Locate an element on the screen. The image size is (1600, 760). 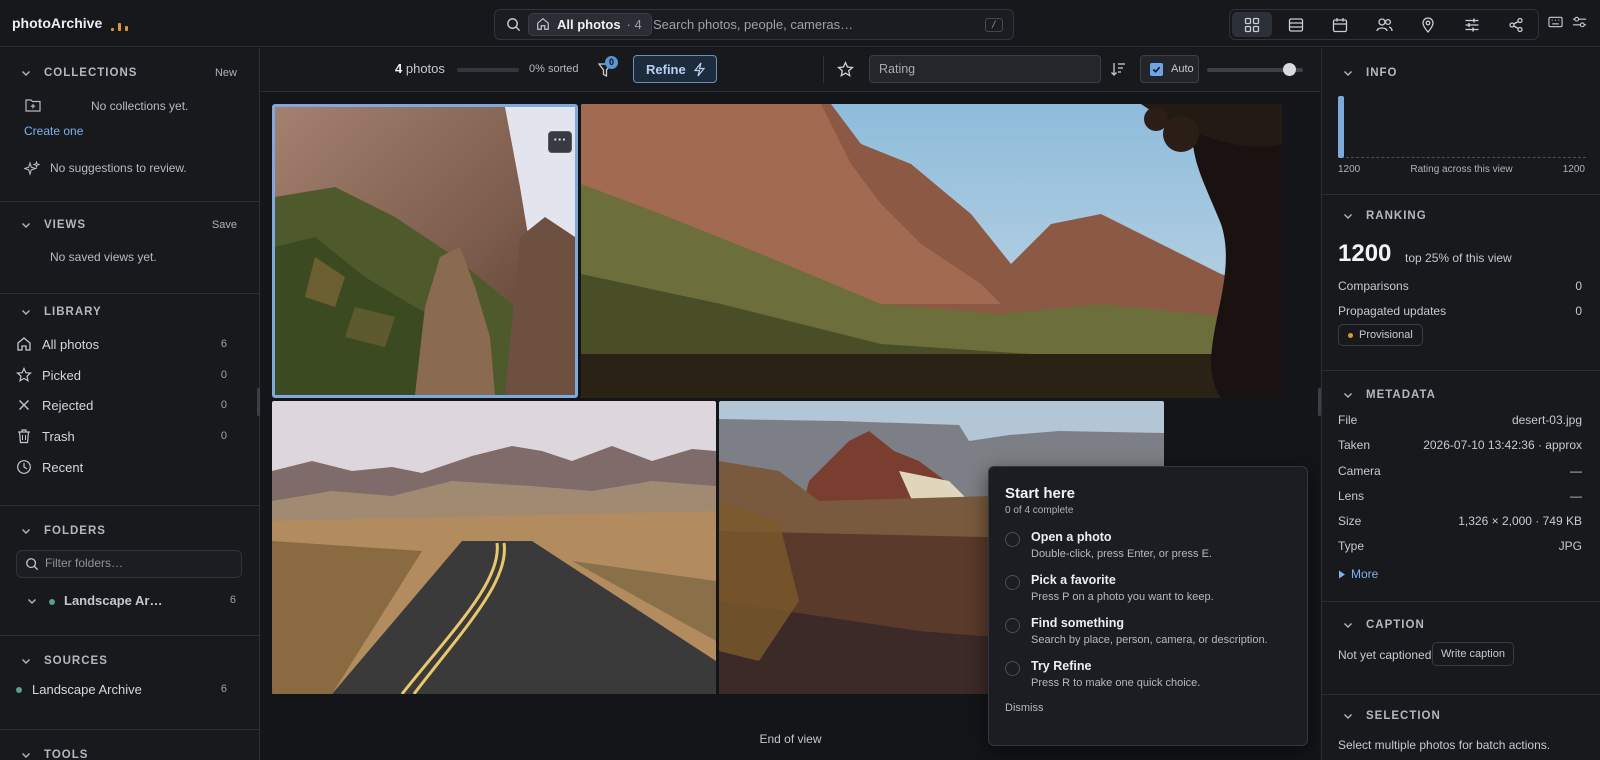
view-switcher is located at coordinates (1384, 24).